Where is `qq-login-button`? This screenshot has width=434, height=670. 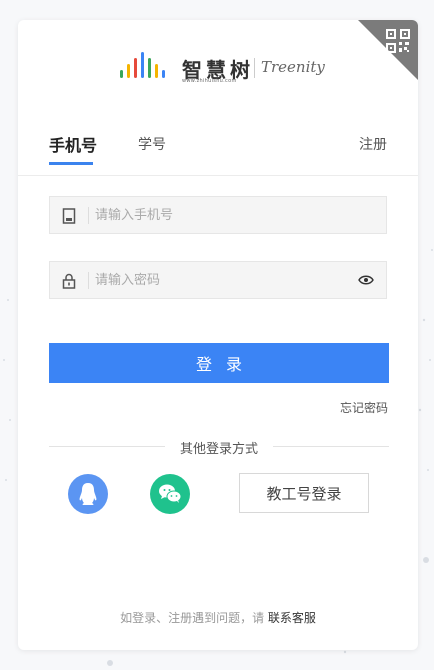
qq-login-button is located at coordinates (88, 494).